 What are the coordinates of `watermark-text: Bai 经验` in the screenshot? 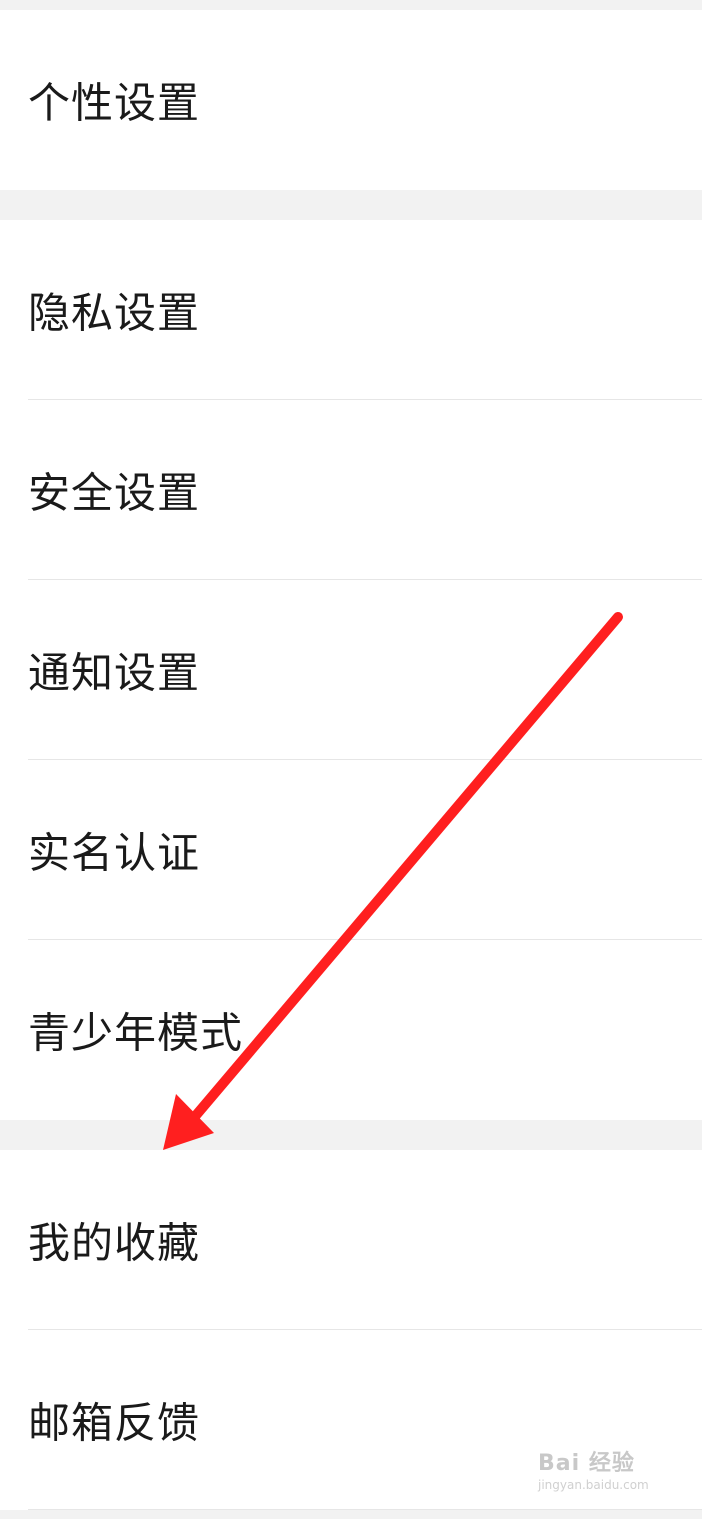 It's located at (586, 1463).